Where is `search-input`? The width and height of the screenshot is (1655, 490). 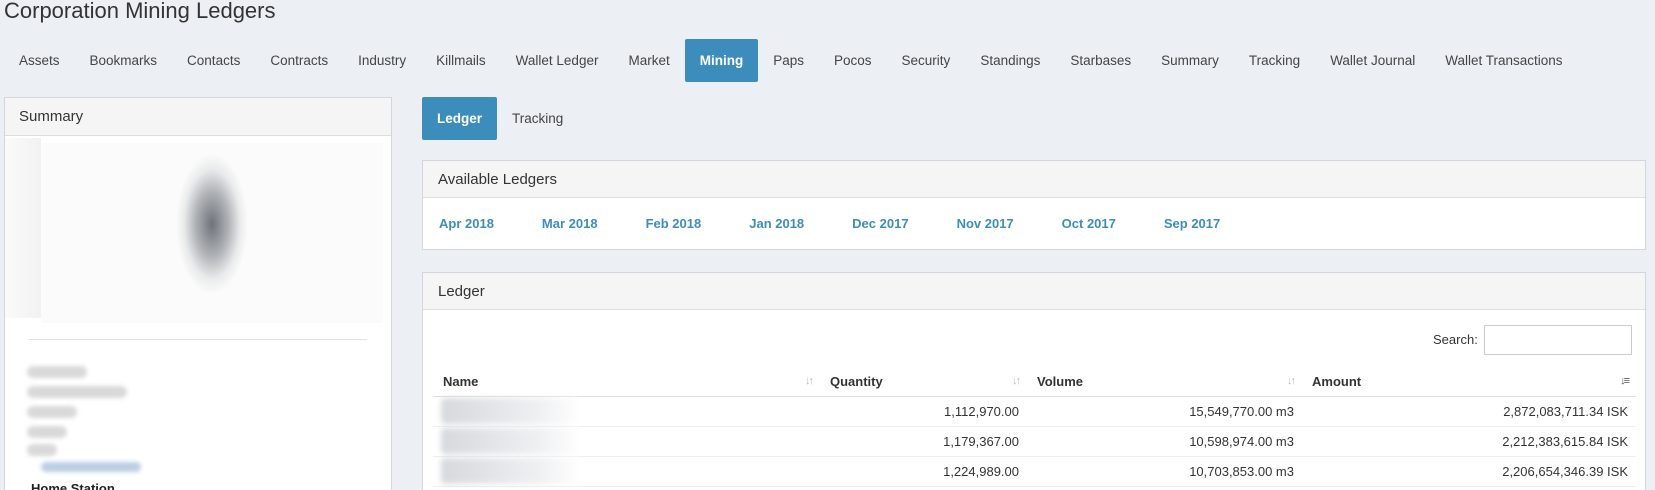
search-input is located at coordinates (1558, 340).